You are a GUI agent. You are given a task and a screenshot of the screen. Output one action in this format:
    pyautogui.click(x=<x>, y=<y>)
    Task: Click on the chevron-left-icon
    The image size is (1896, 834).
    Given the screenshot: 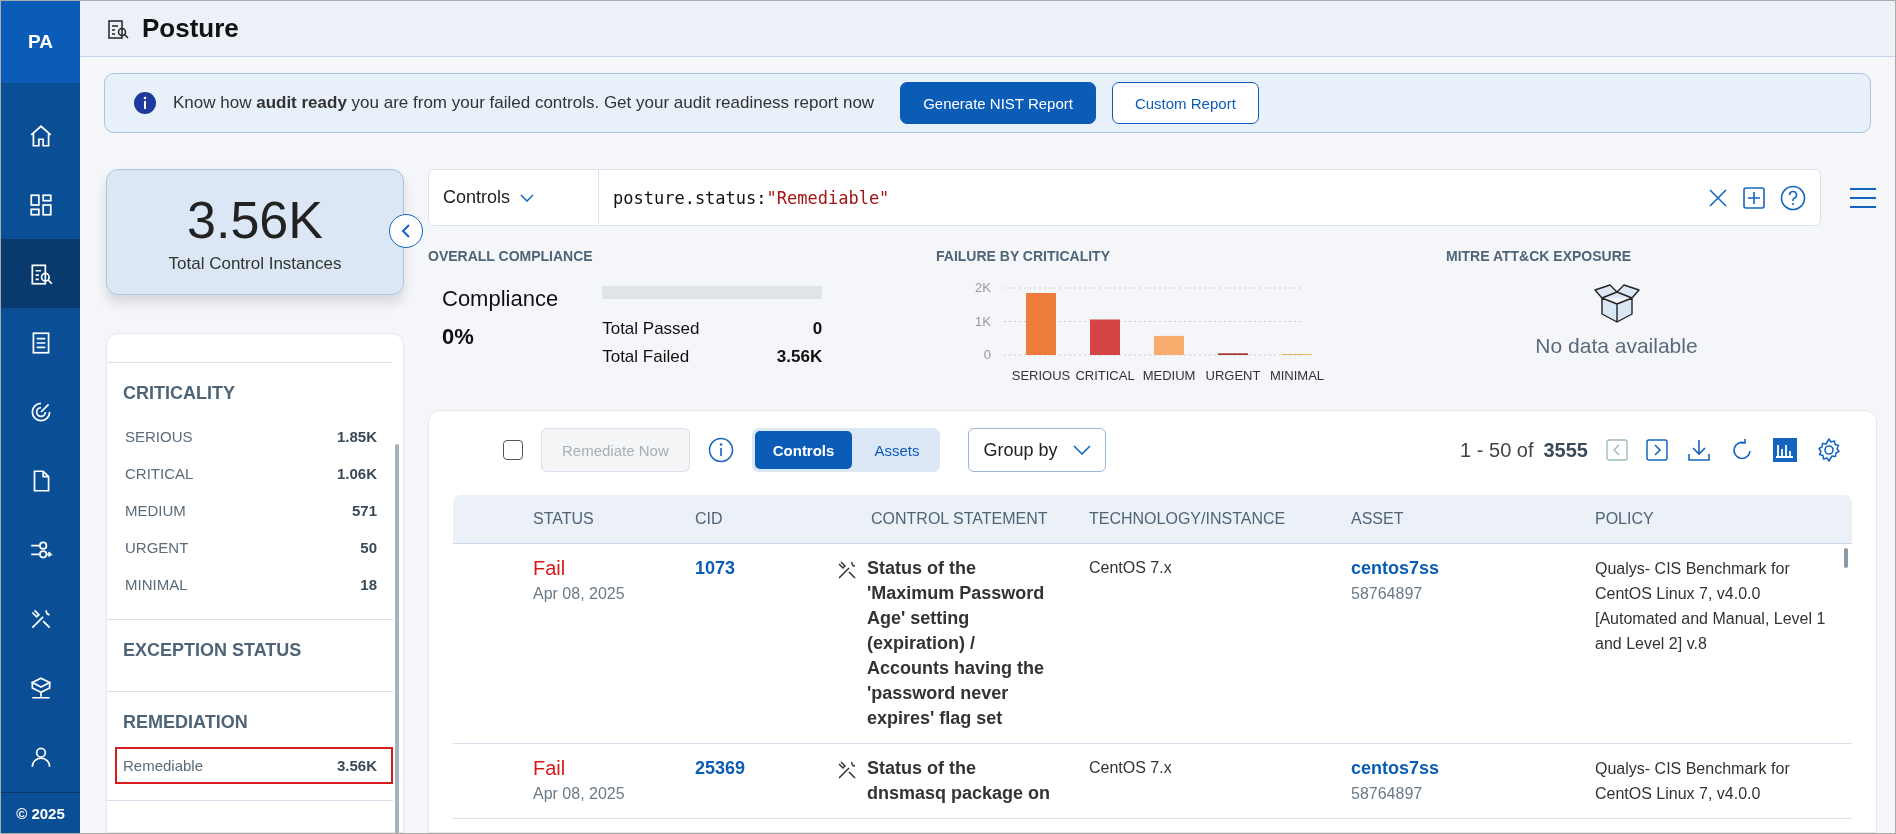 What is the action you would take?
    pyautogui.click(x=406, y=231)
    